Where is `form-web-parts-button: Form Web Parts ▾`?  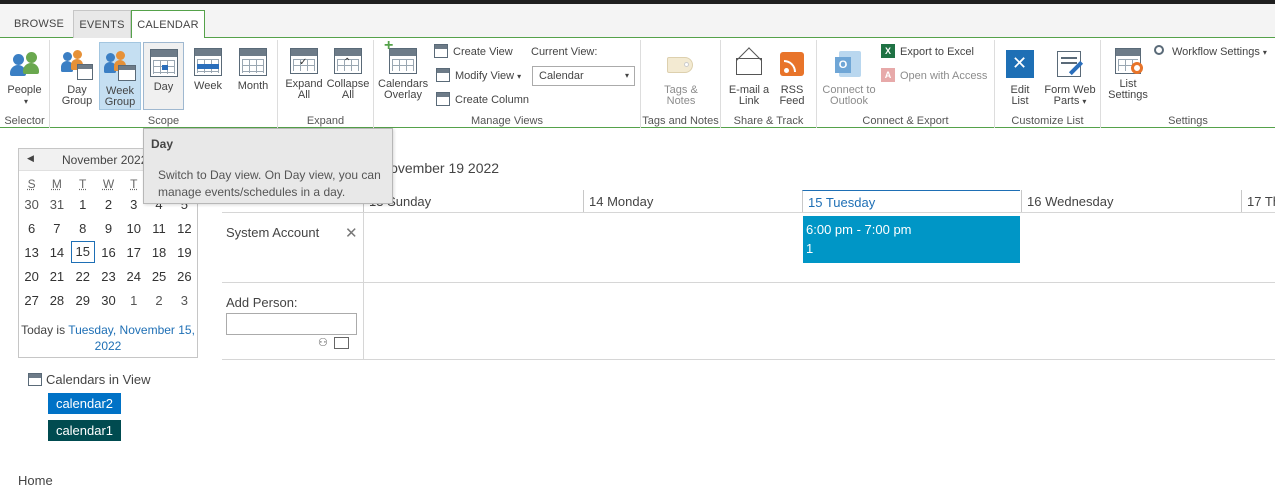
form-web-parts-button: Form Web Parts ▾ is located at coordinates (1070, 74).